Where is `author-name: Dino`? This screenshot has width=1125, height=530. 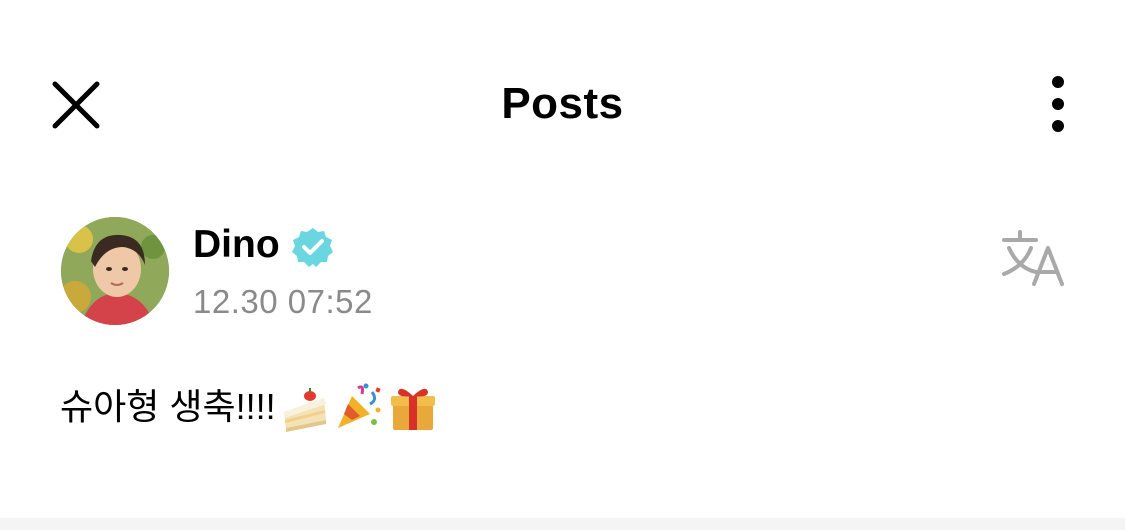 author-name: Dino is located at coordinates (236, 245).